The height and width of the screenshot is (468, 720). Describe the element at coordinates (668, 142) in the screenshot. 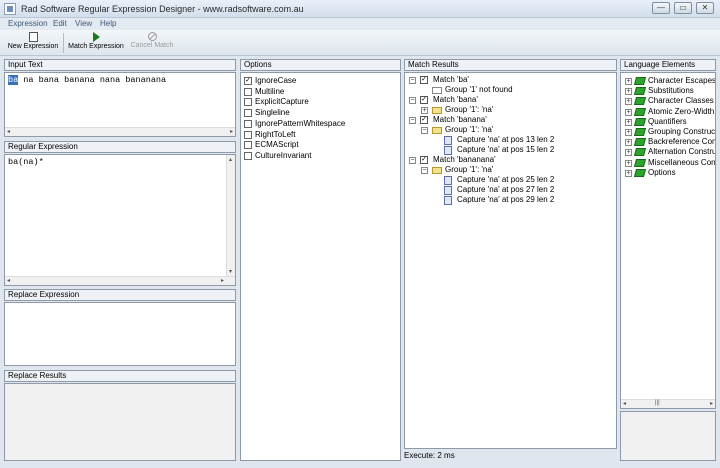

I see `language-element-item: + Backreference Cons` at that location.